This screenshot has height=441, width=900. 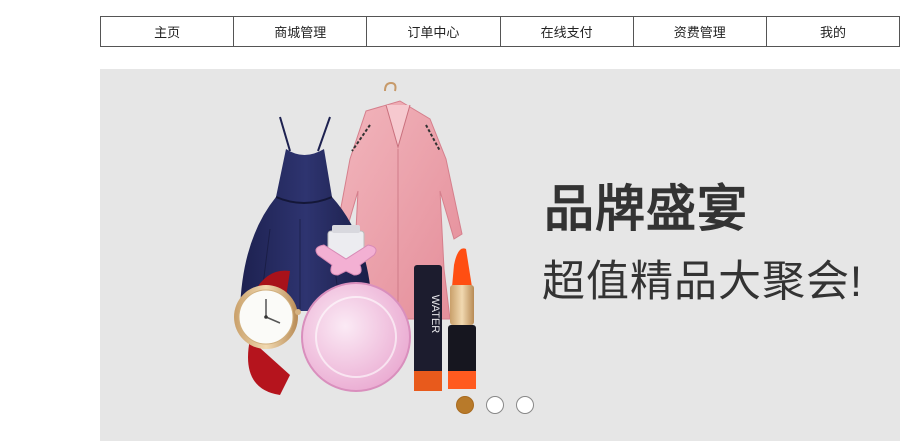 What do you see at coordinates (833, 31) in the screenshot?
I see `nav-item-mine: 我的` at bounding box center [833, 31].